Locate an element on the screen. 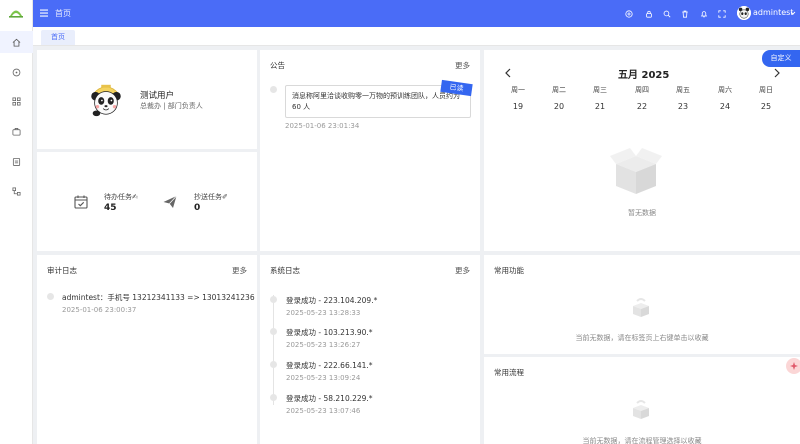 The image size is (800, 444). send-icon is located at coordinates (170, 202).